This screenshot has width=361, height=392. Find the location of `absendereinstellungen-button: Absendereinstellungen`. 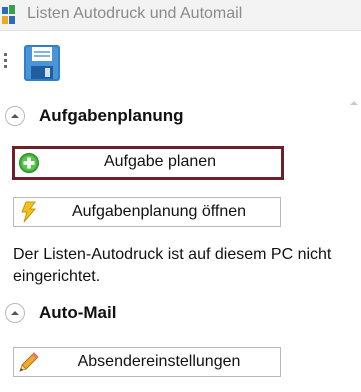

absendereinstellungen-button: Absendereinstellungen is located at coordinates (147, 362).